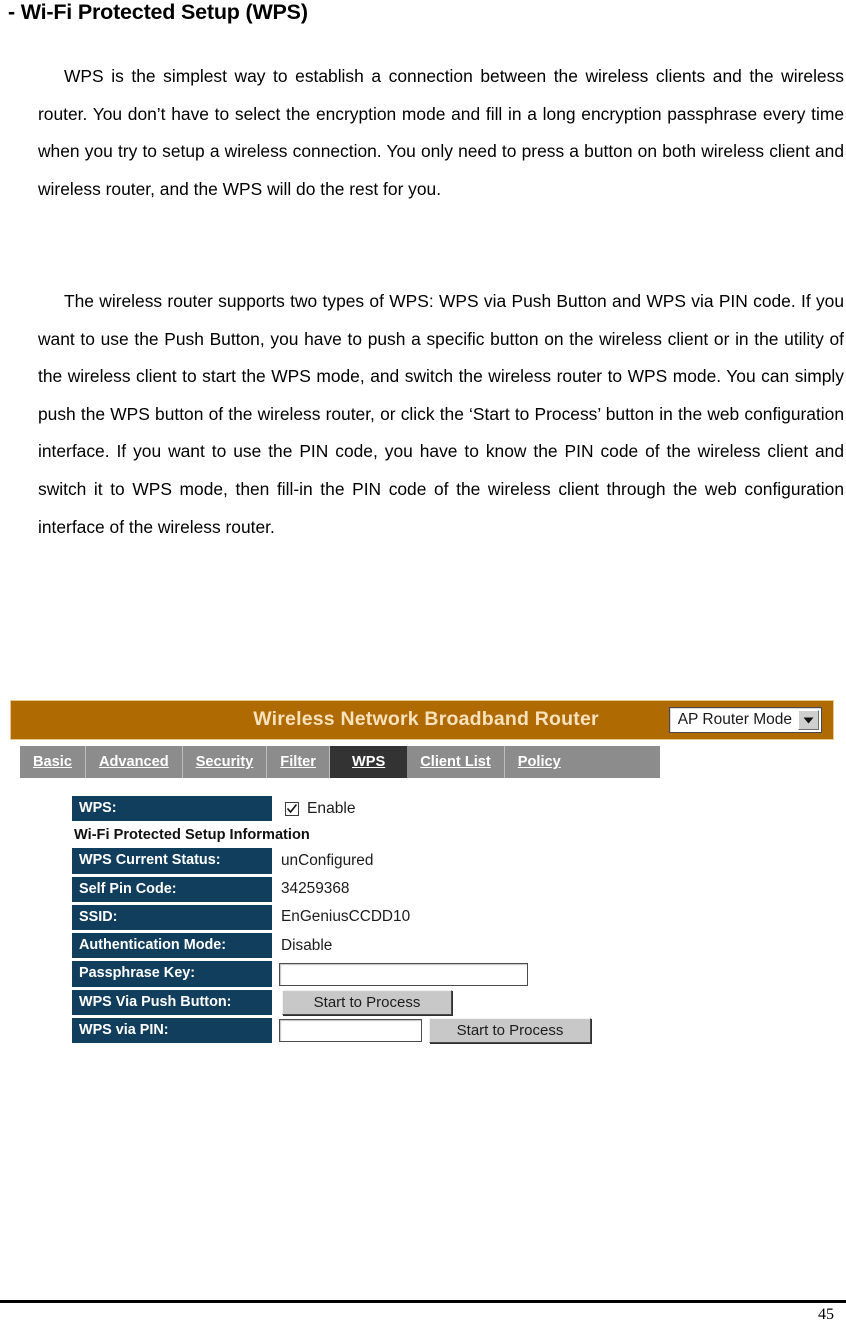 Image resolution: width=846 pixels, height=1339 pixels. What do you see at coordinates (172, 1002) in the screenshot?
I see `label-wps-push-button: WPS Via Push Button:` at bounding box center [172, 1002].